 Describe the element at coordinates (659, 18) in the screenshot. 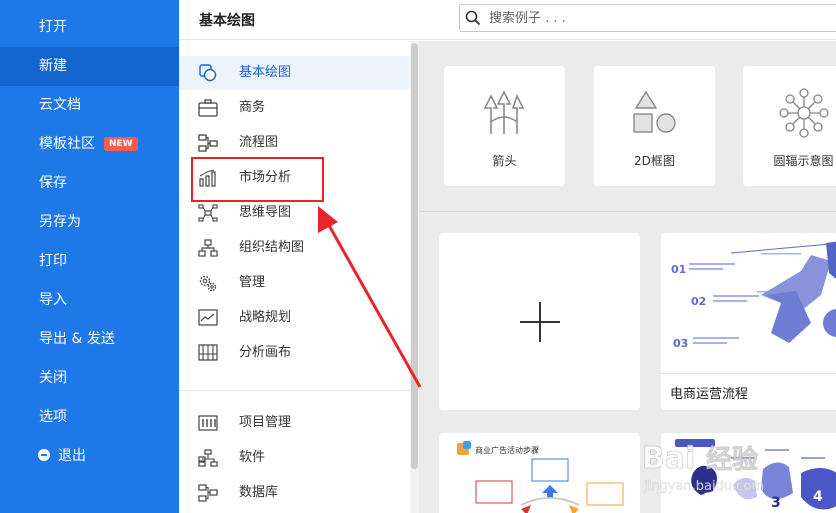

I see `search-input` at that location.